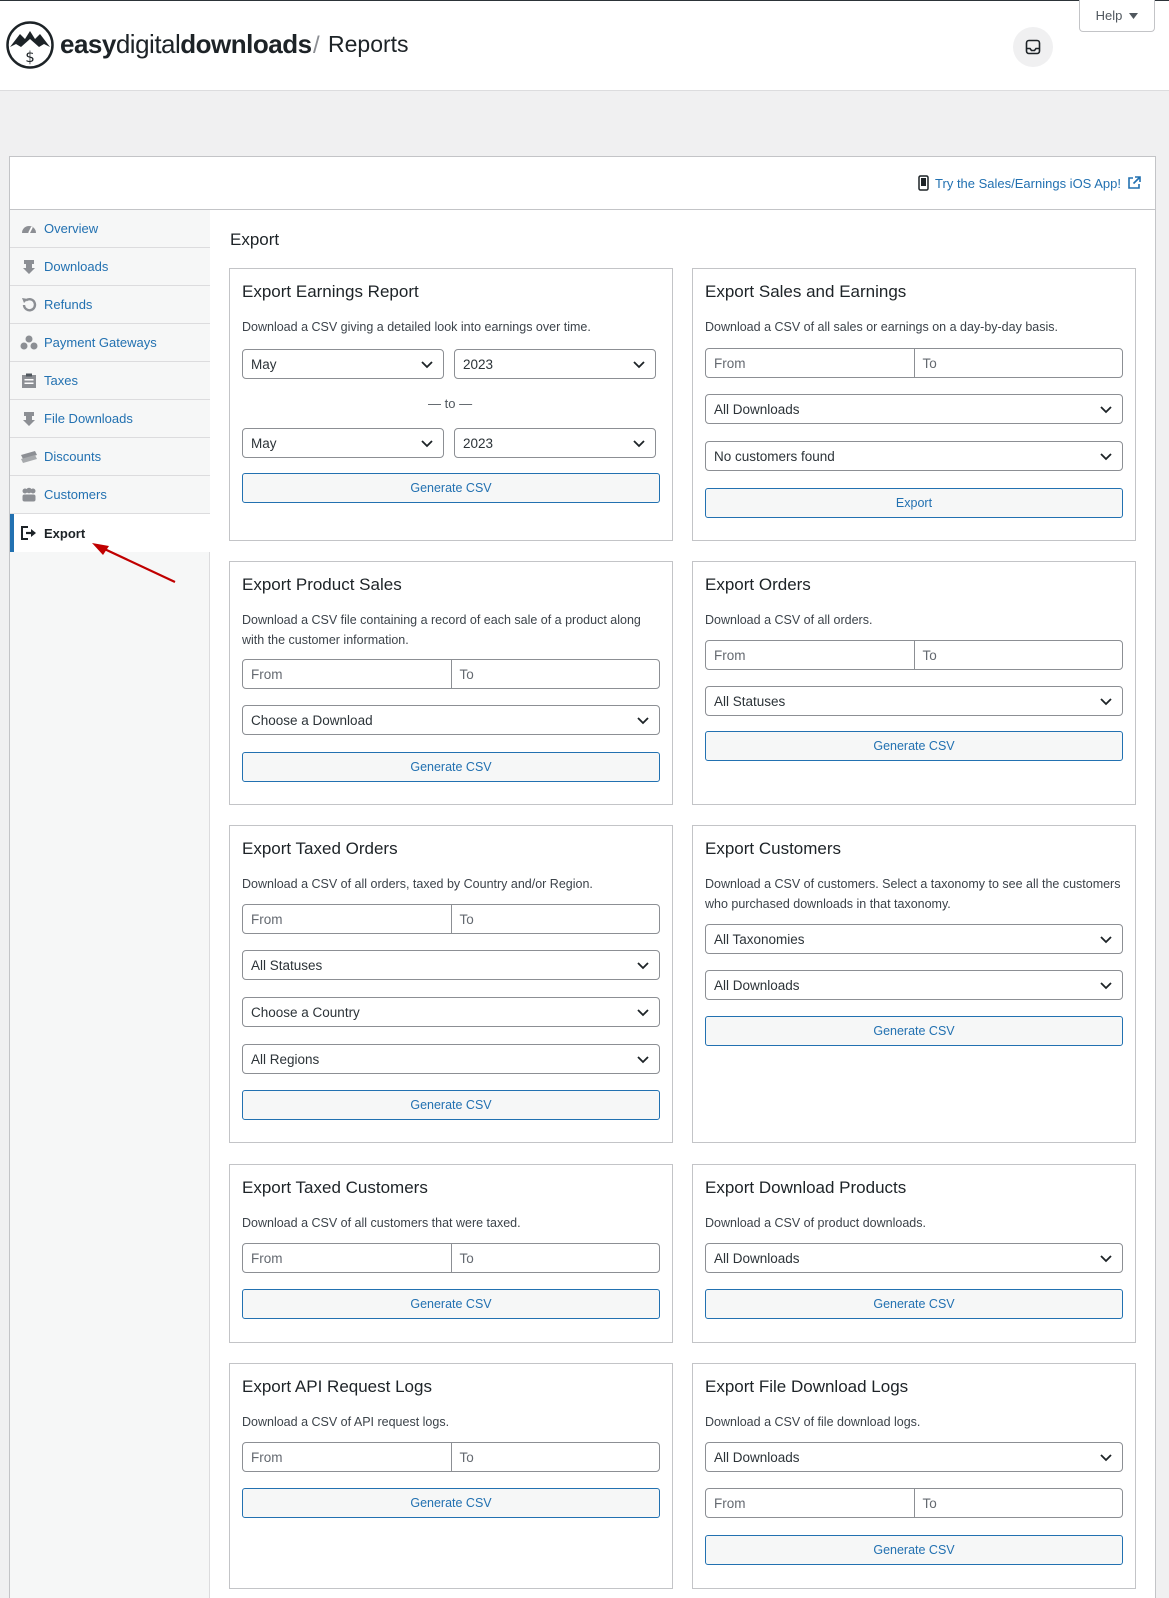 Image resolution: width=1169 pixels, height=1598 pixels. What do you see at coordinates (758, 584) in the screenshot?
I see `card-title: Export Orders` at bounding box center [758, 584].